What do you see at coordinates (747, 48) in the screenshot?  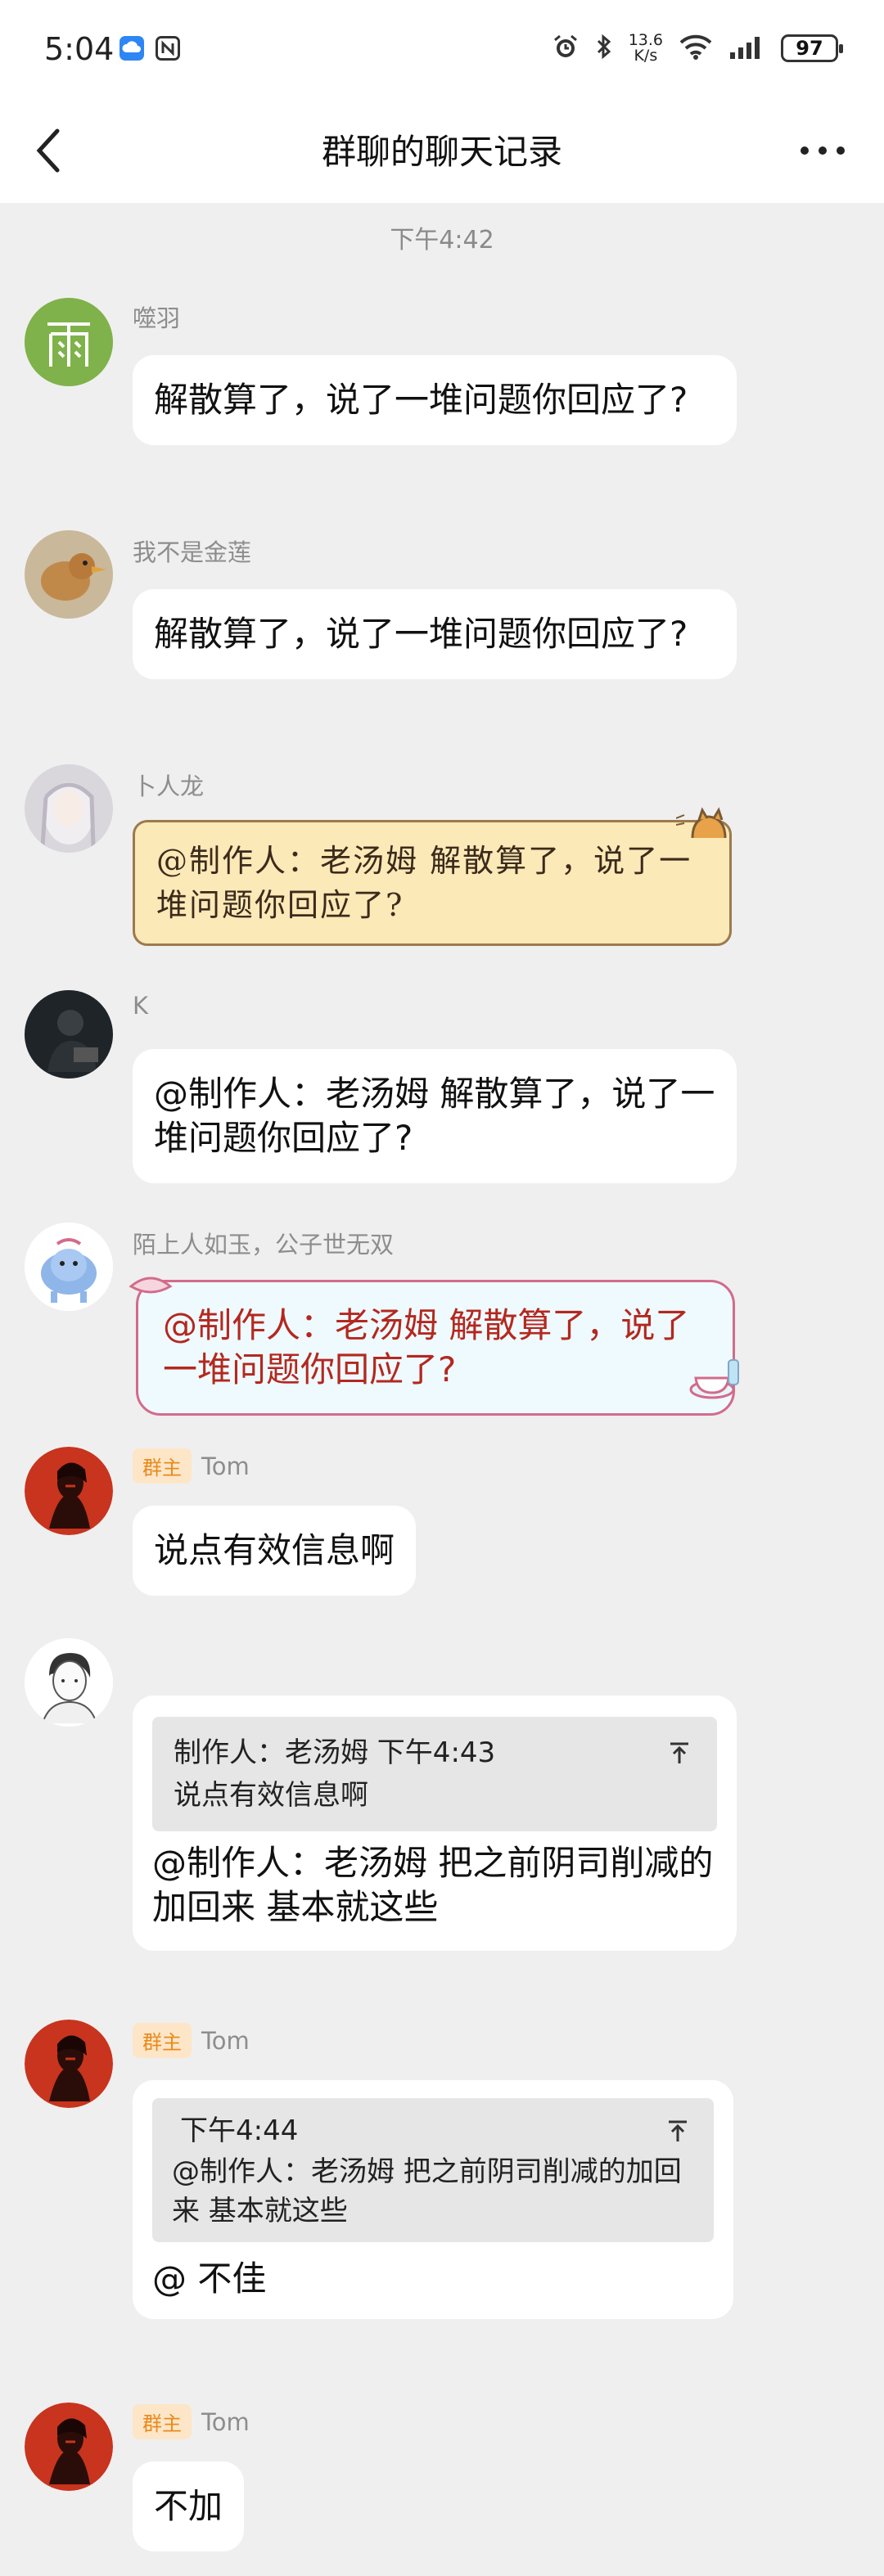 I see `signal-icon` at bounding box center [747, 48].